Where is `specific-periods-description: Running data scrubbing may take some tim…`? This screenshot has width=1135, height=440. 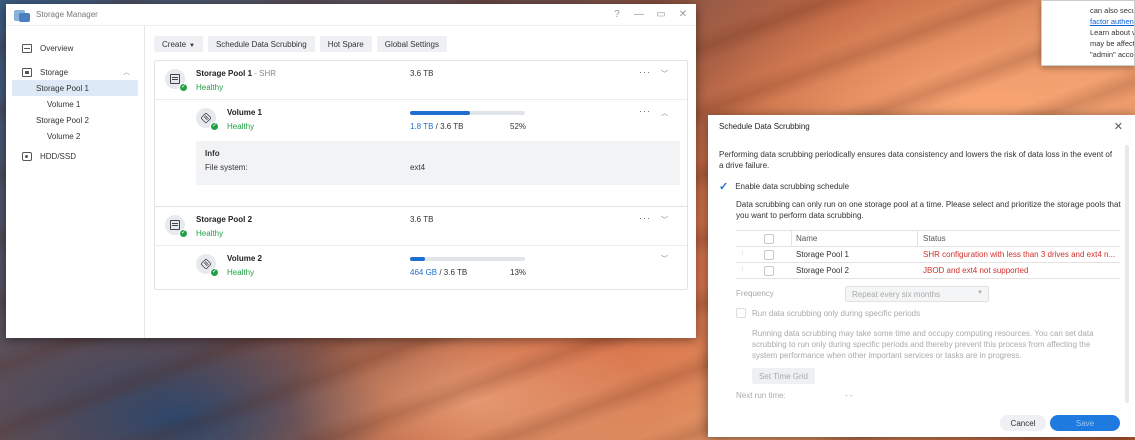 specific-periods-description: Running data scrubbing may take some tim… is located at coordinates (923, 344).